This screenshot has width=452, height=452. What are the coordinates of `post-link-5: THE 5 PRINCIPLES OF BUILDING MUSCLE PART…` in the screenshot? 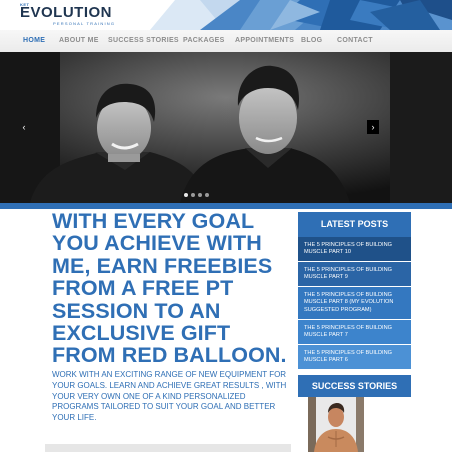 It's located at (354, 357).